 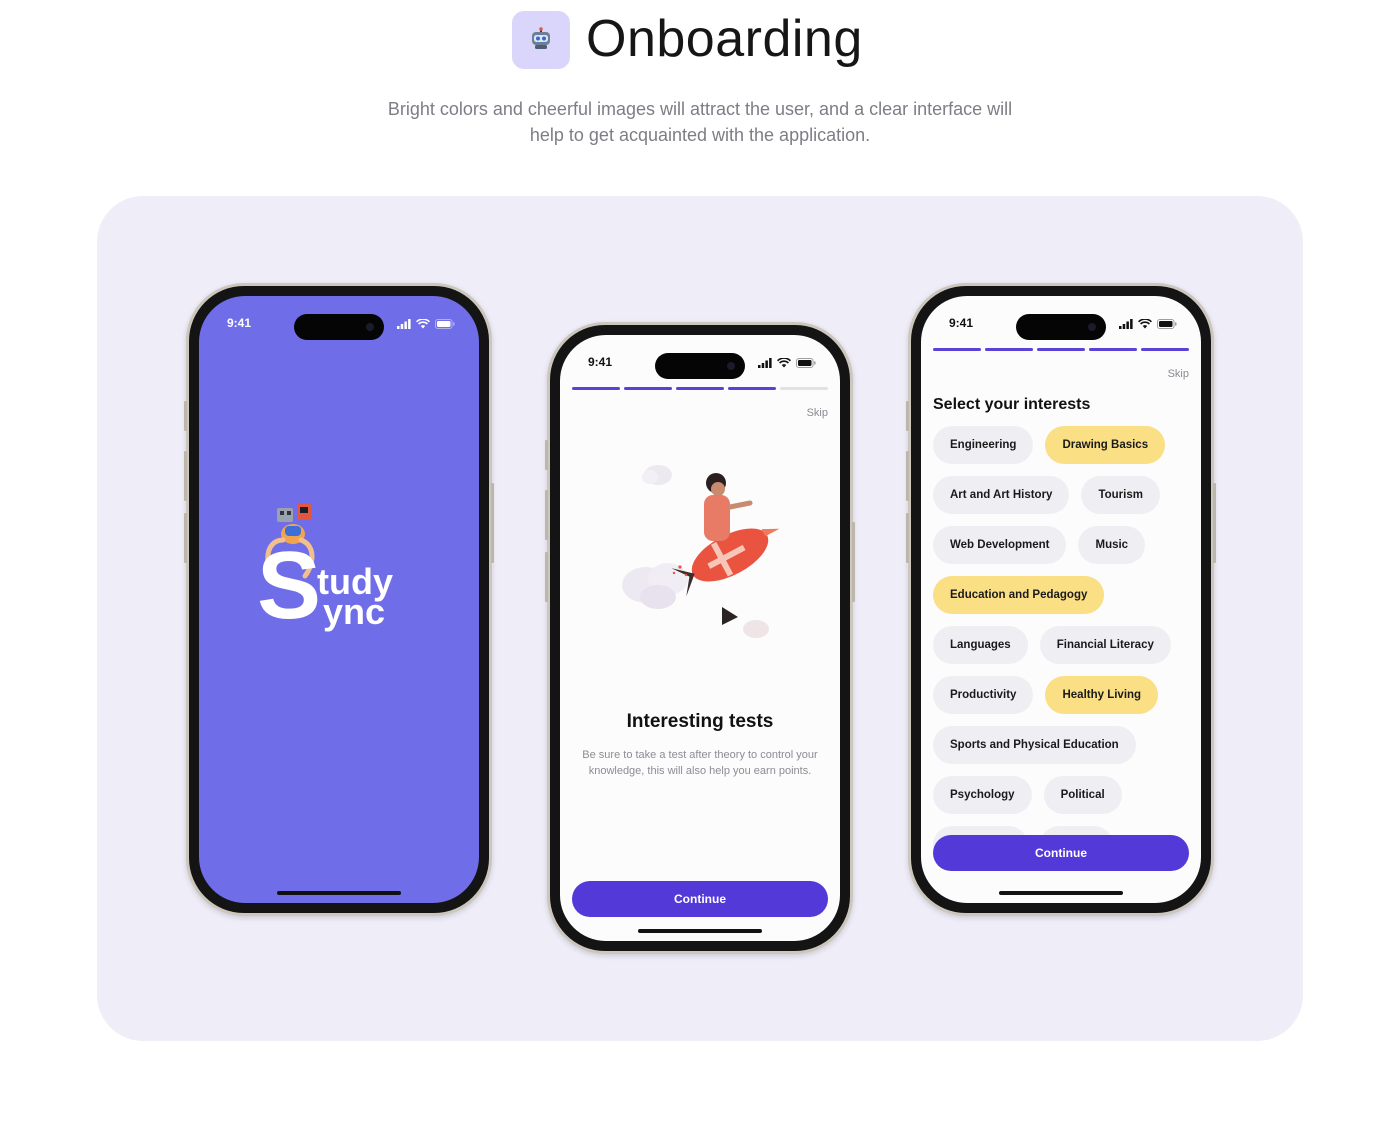 I want to click on interest-chip: Productivity, so click(x=983, y=695).